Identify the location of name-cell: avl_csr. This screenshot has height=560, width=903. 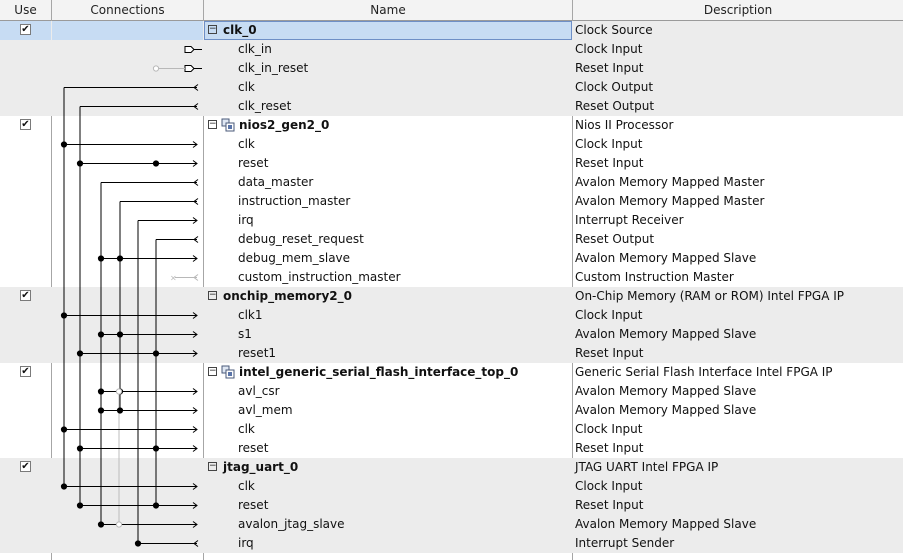
(388, 391).